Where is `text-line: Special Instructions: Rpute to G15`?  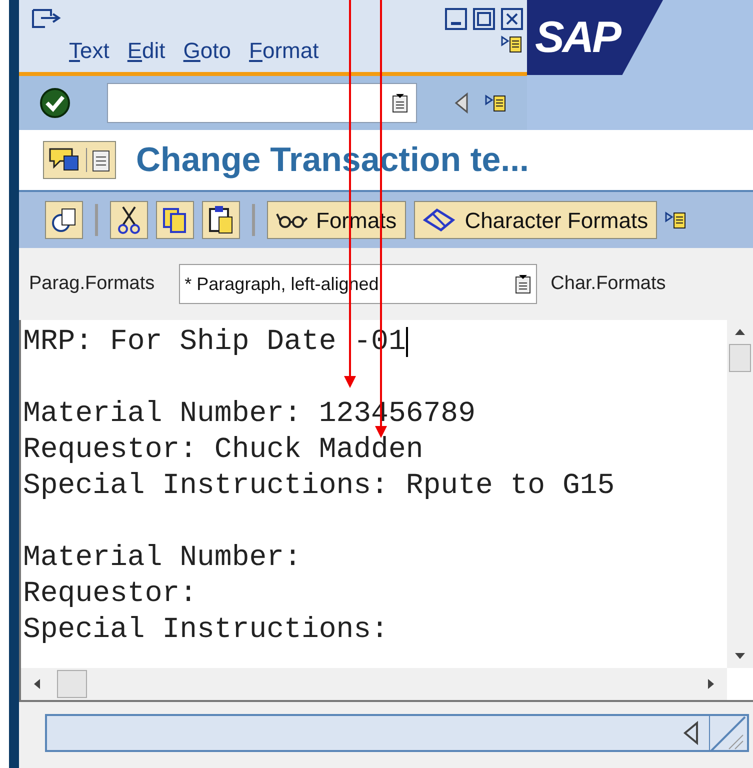 text-line: Special Instructions: Rpute to G15 is located at coordinates (319, 486).